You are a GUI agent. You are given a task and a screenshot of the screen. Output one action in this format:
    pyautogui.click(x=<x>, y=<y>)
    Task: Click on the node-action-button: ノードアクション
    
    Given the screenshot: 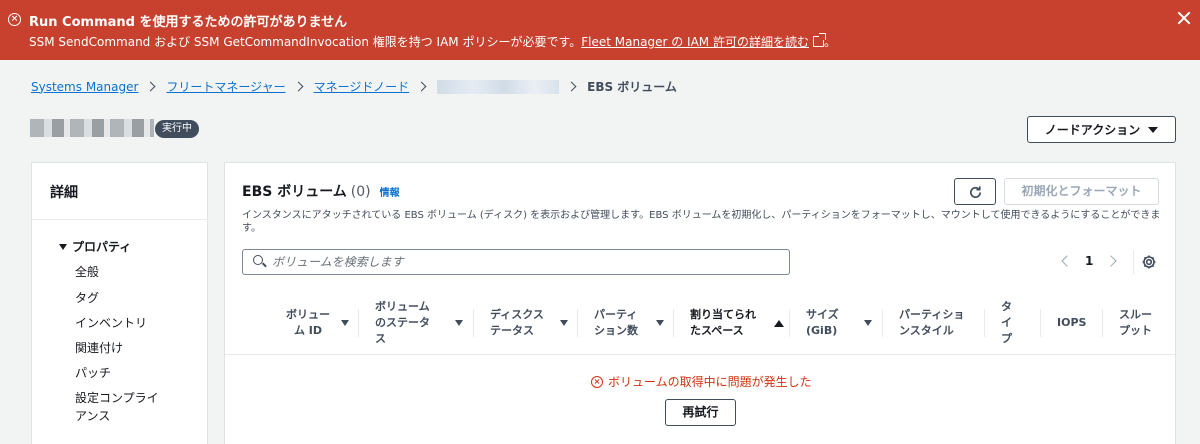 What is the action you would take?
    pyautogui.click(x=1101, y=129)
    